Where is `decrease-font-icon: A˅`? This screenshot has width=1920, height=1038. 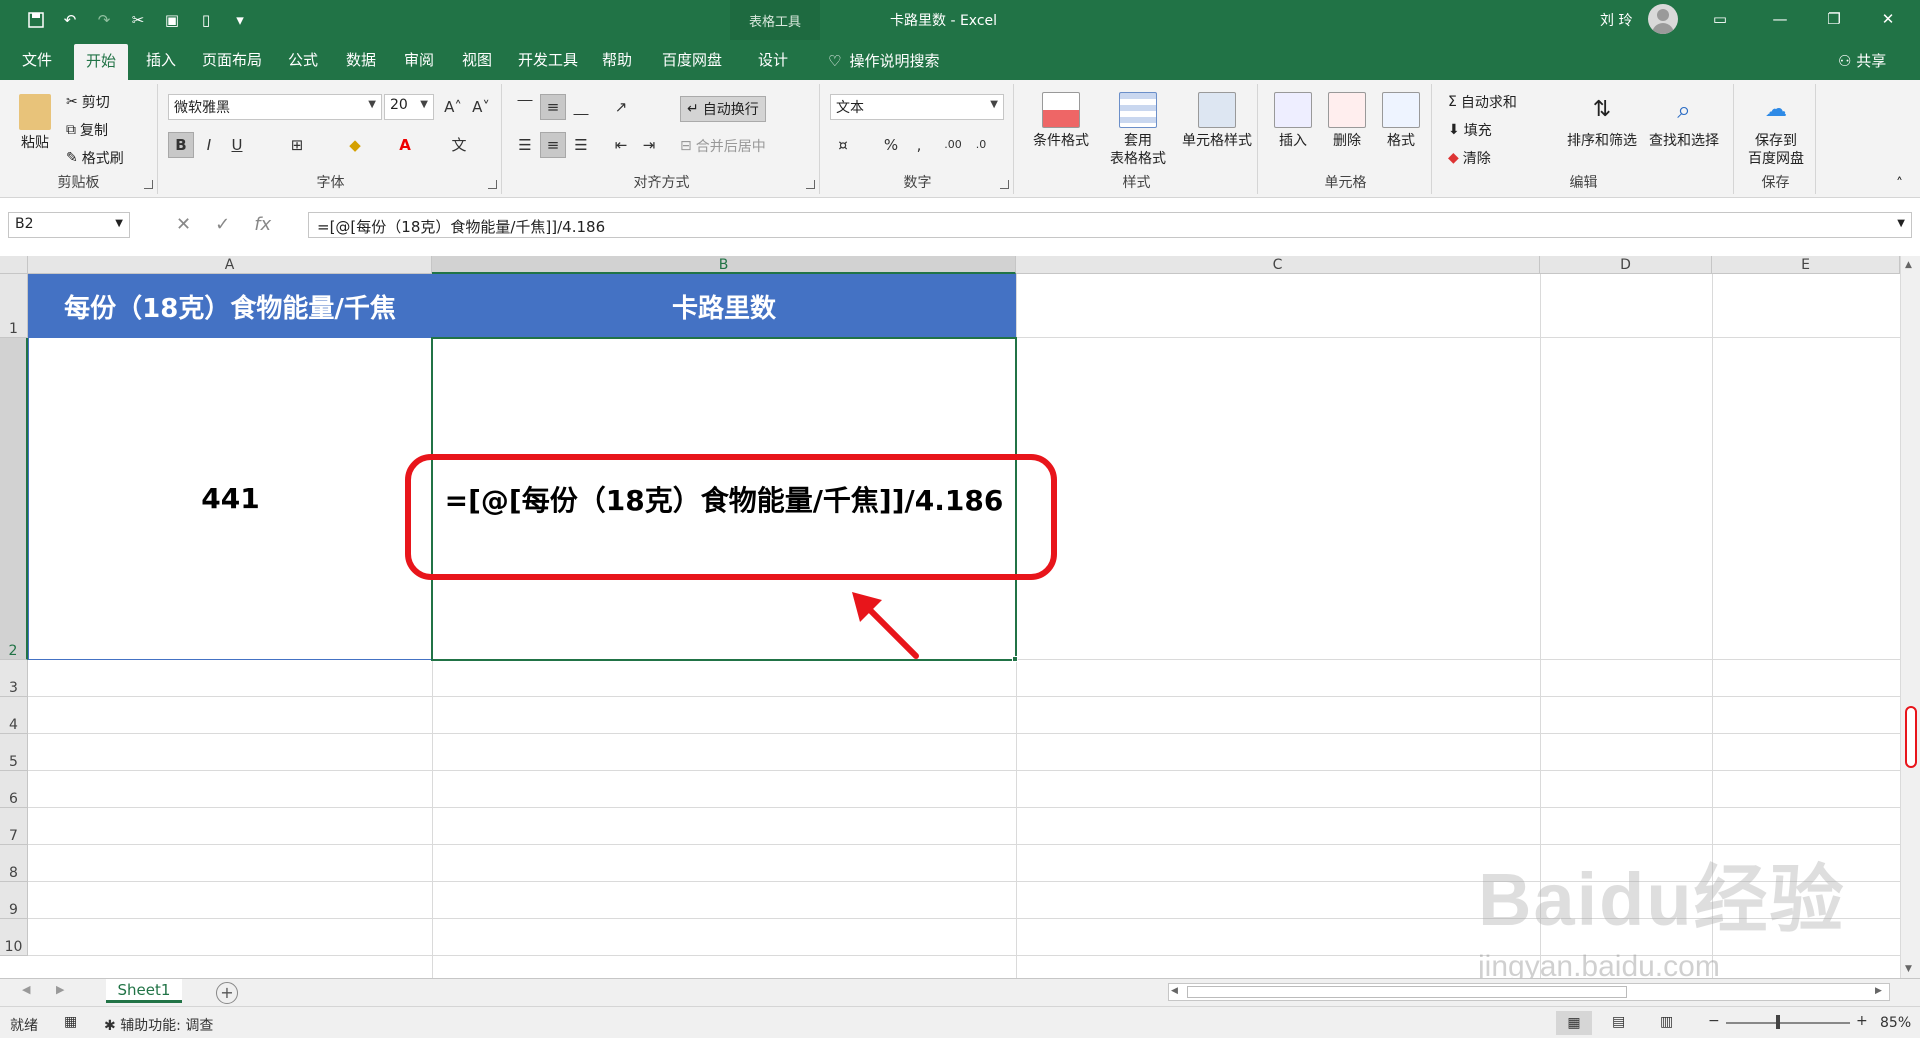
decrease-font-icon: A˅ is located at coordinates (481, 107).